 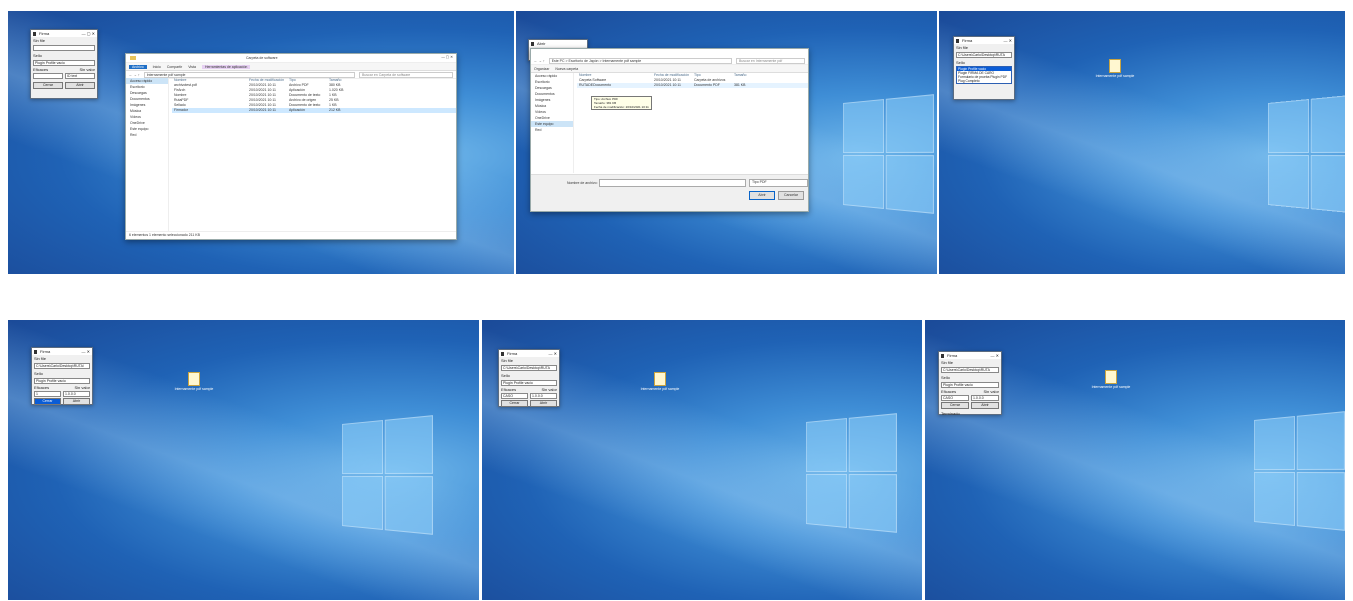 What do you see at coordinates (64, 33) in the screenshot?
I see `dialog-titlebar: Firma — ▢ ✕` at bounding box center [64, 33].